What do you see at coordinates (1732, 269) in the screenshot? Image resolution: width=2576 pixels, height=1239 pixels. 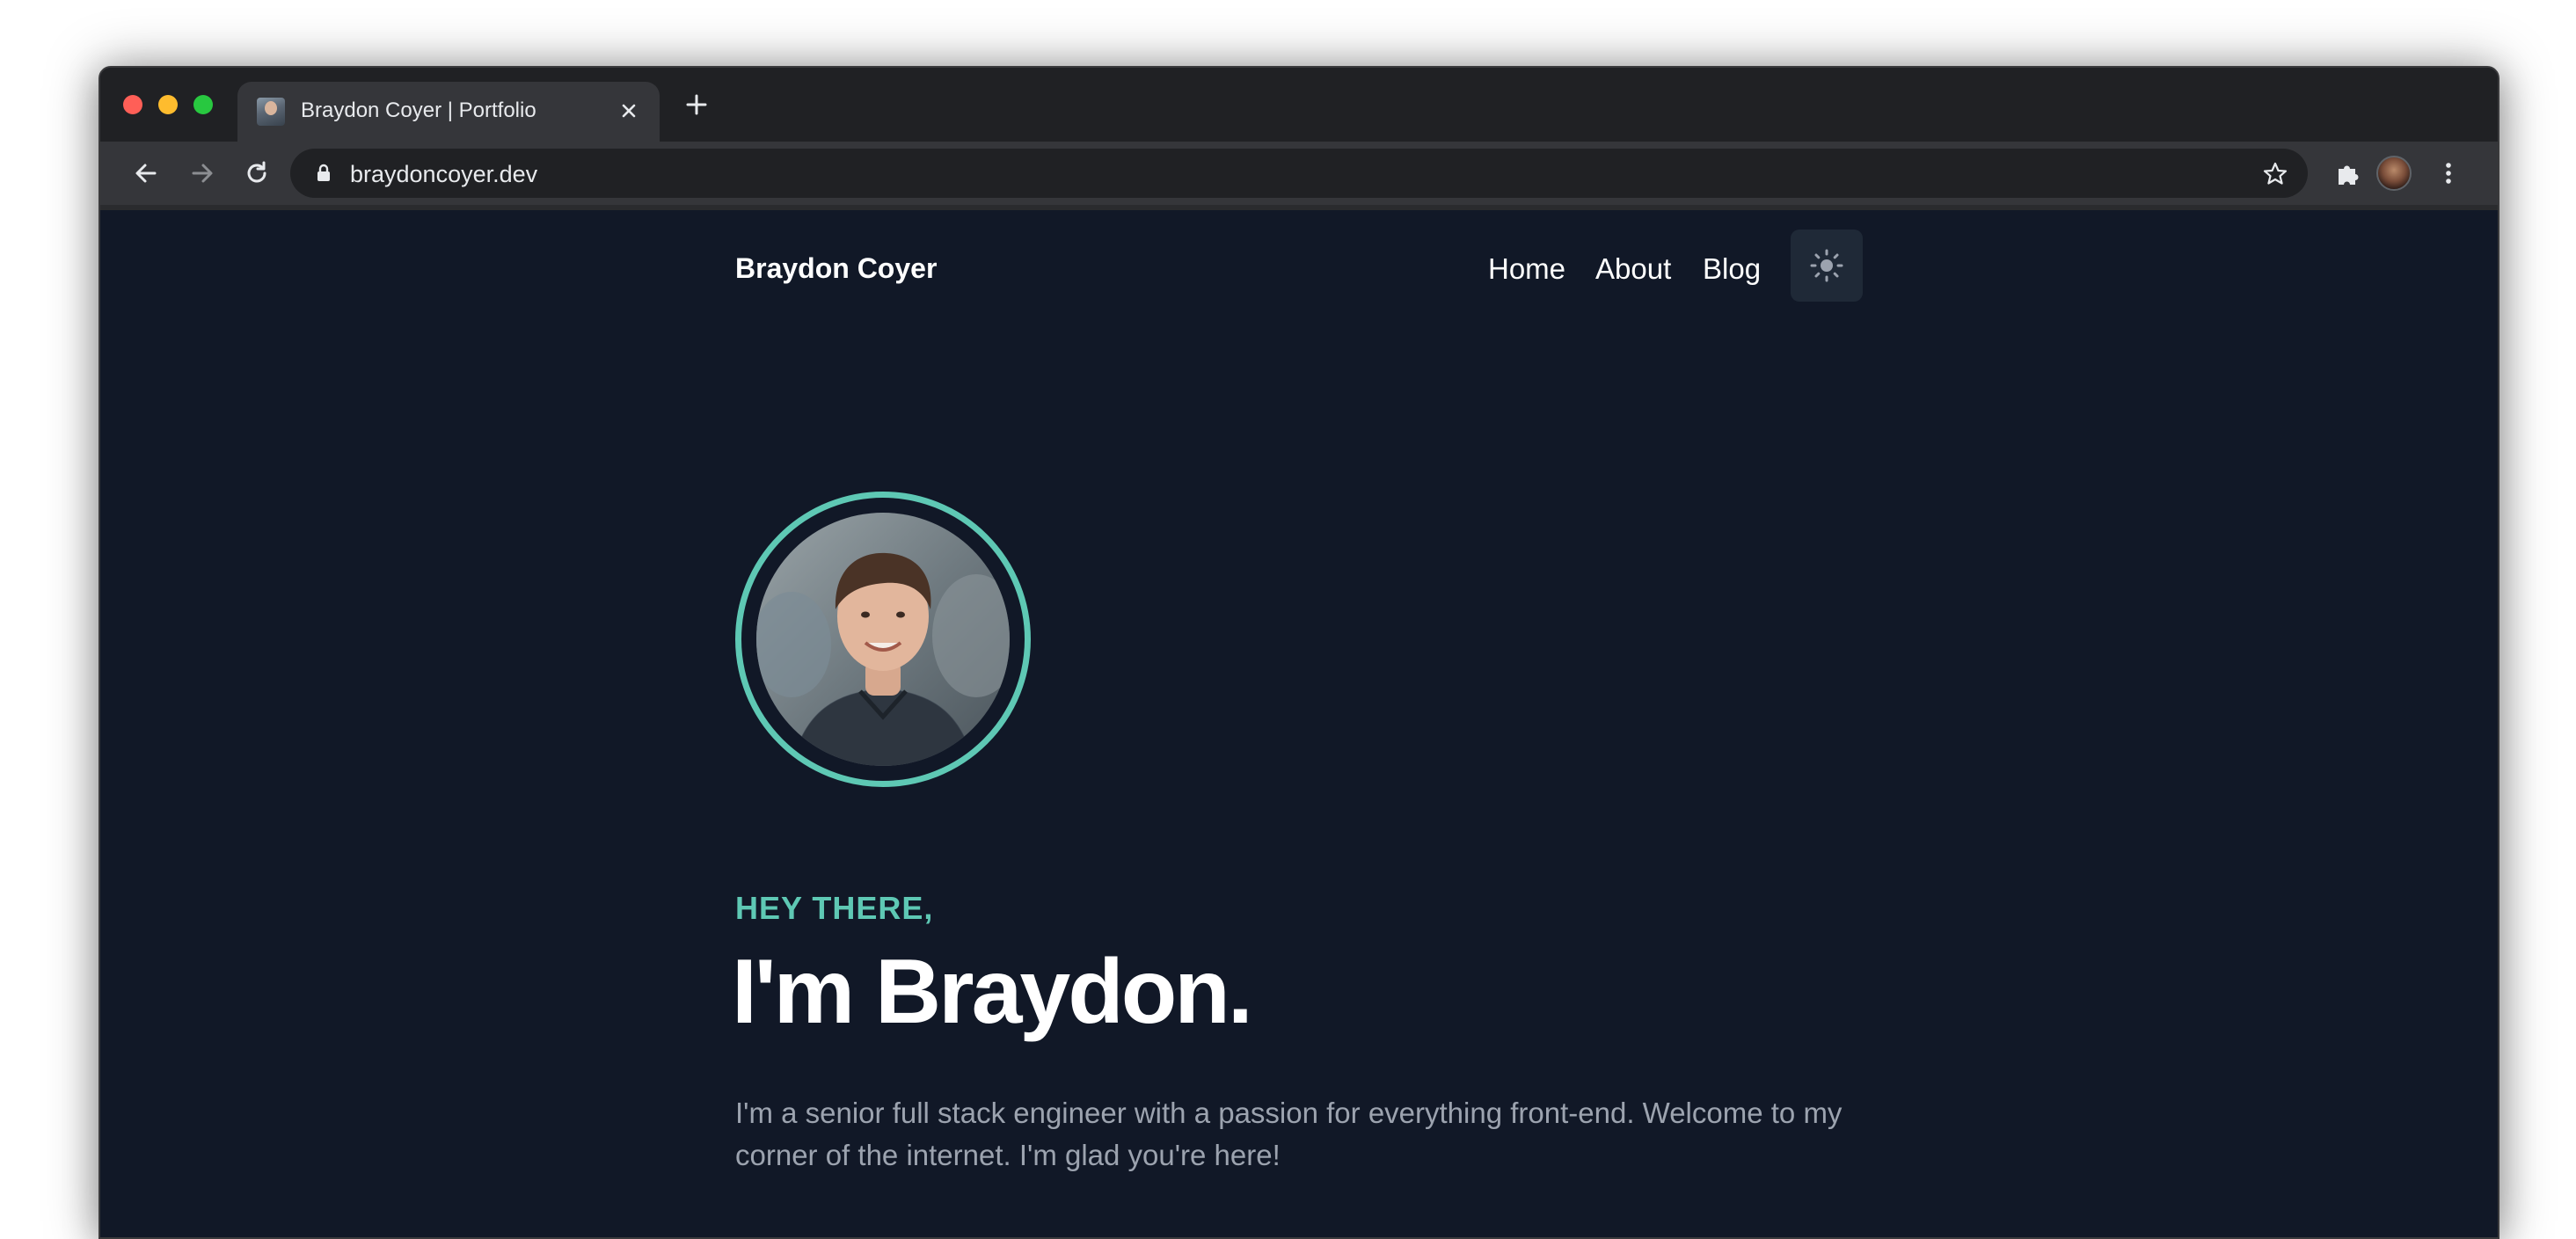 I see `nav-link-blog: Blog` at bounding box center [1732, 269].